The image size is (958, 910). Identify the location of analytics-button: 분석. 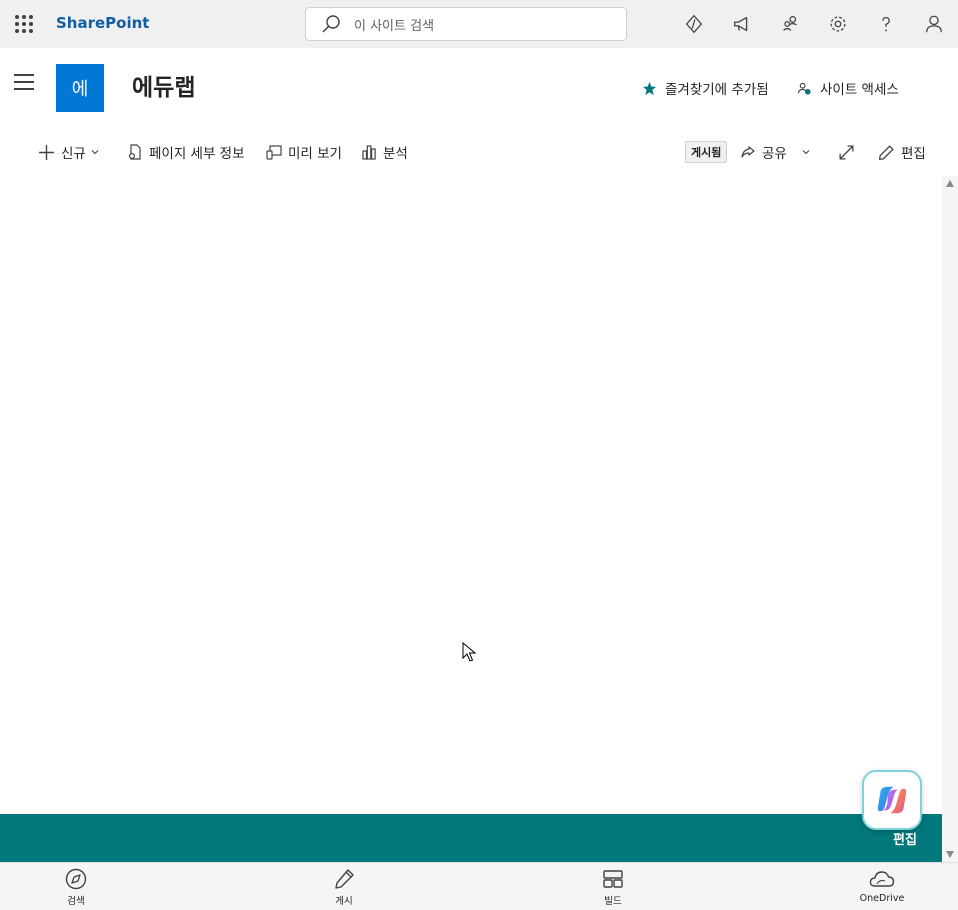
(384, 152).